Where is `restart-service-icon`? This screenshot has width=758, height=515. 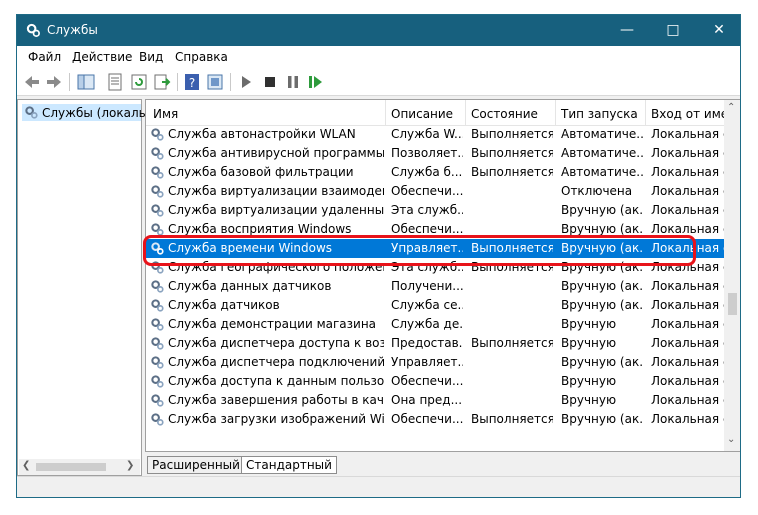 restart-service-icon is located at coordinates (316, 82).